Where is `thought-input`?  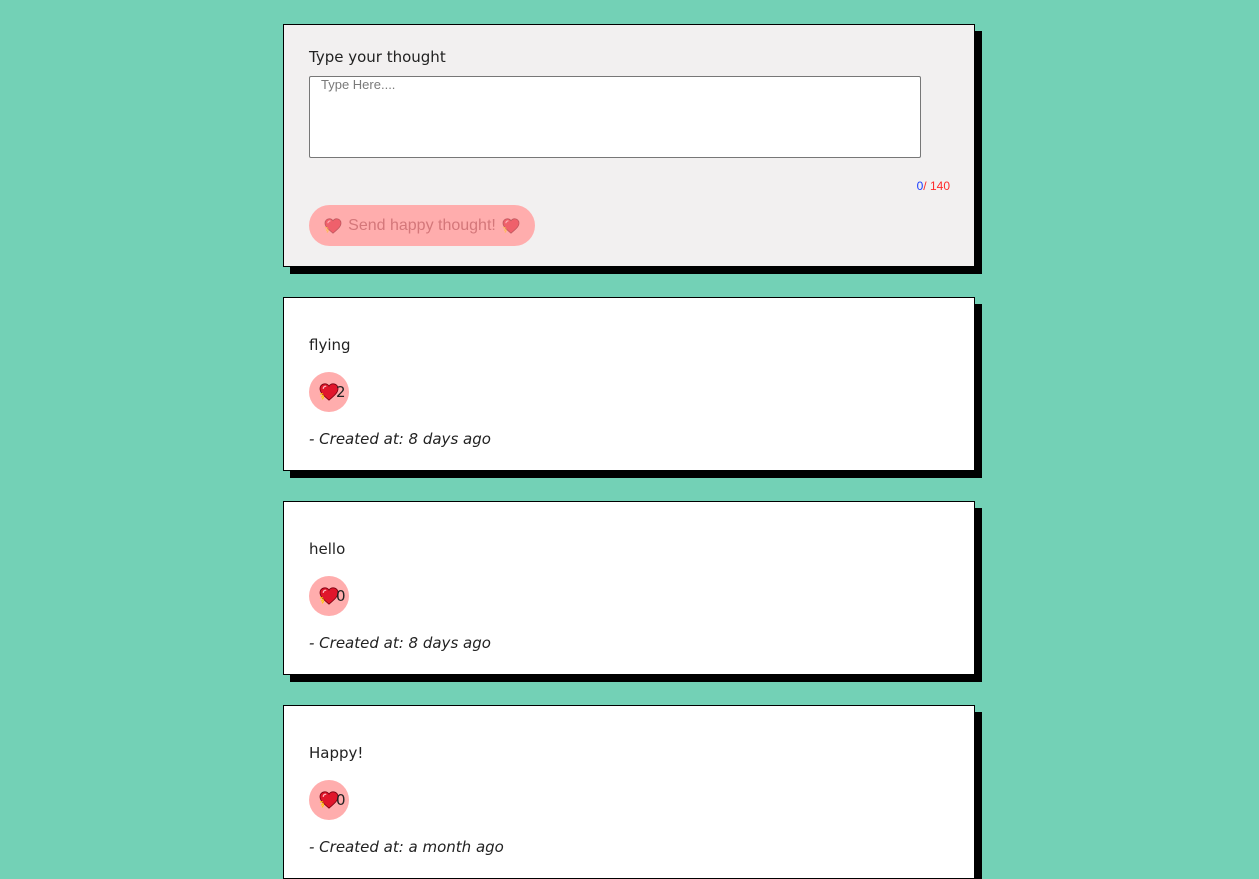
thought-input is located at coordinates (615, 117).